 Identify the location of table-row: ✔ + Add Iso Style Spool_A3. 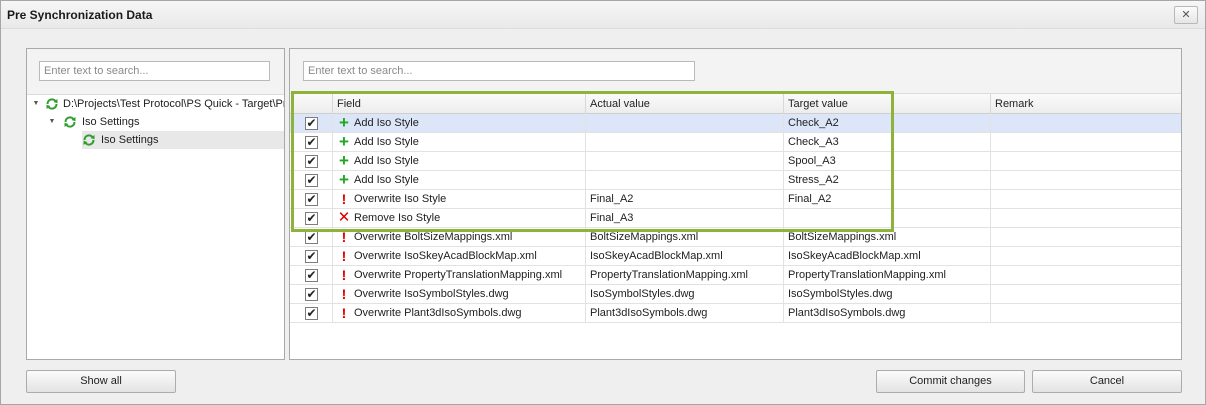
(735, 161).